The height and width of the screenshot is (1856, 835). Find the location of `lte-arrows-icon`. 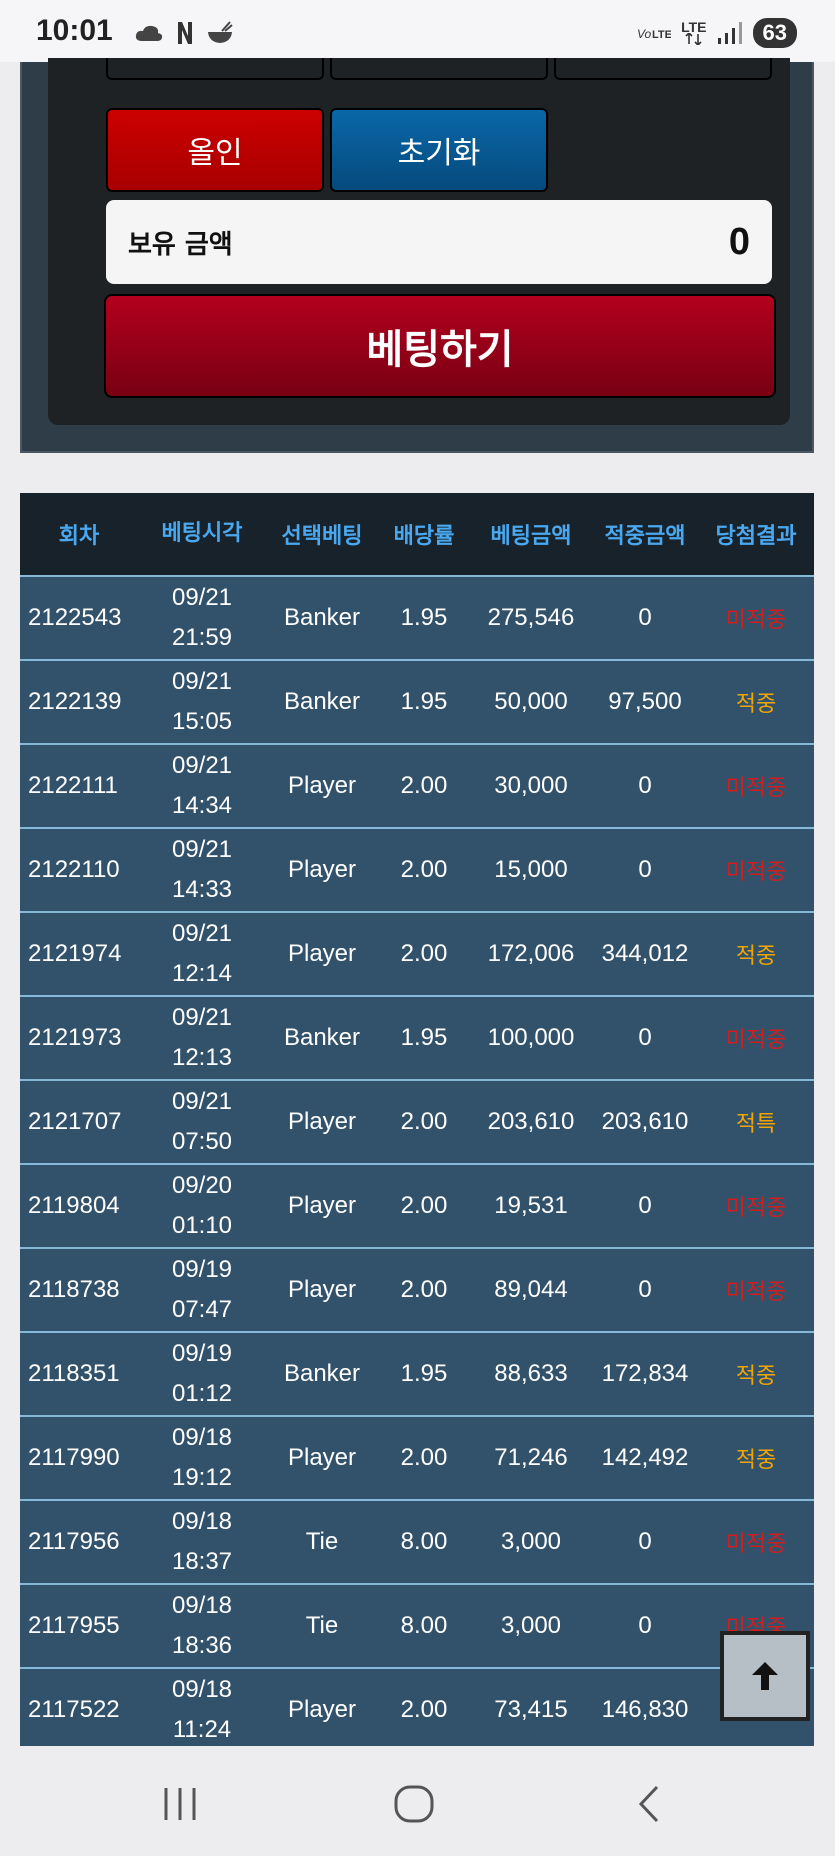

lte-arrows-icon is located at coordinates (693, 39).